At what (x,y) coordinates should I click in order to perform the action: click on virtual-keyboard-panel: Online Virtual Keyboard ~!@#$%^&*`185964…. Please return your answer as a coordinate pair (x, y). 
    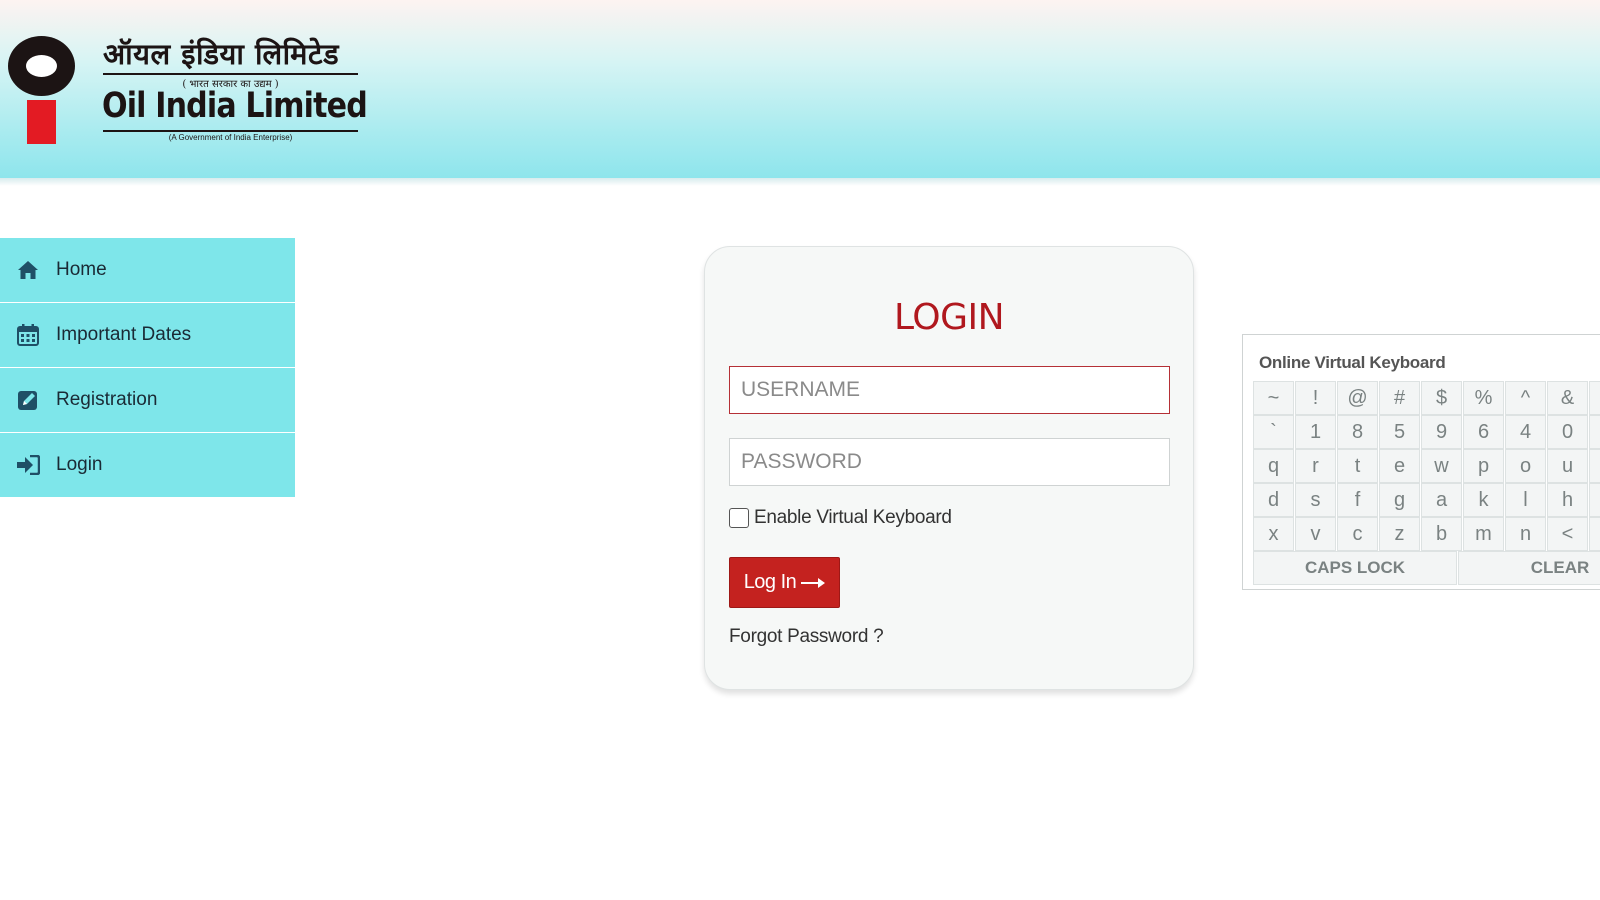
    Looking at the image, I should click on (1421, 462).